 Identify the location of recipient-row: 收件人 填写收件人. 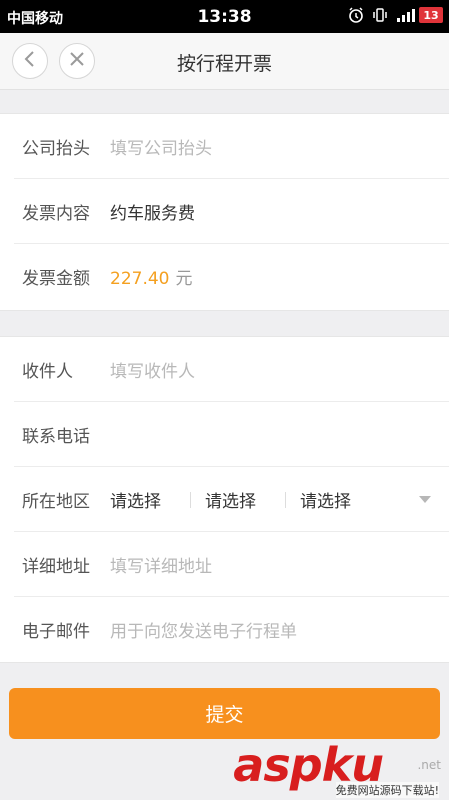
(224, 369).